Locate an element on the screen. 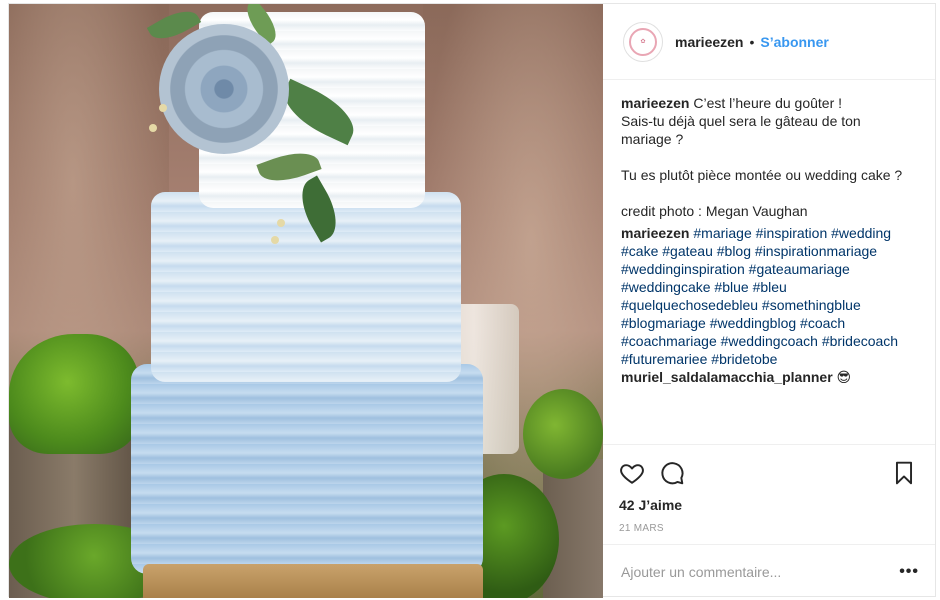 This screenshot has width=940, height=600. avatar-logo: ✿ is located at coordinates (643, 41).